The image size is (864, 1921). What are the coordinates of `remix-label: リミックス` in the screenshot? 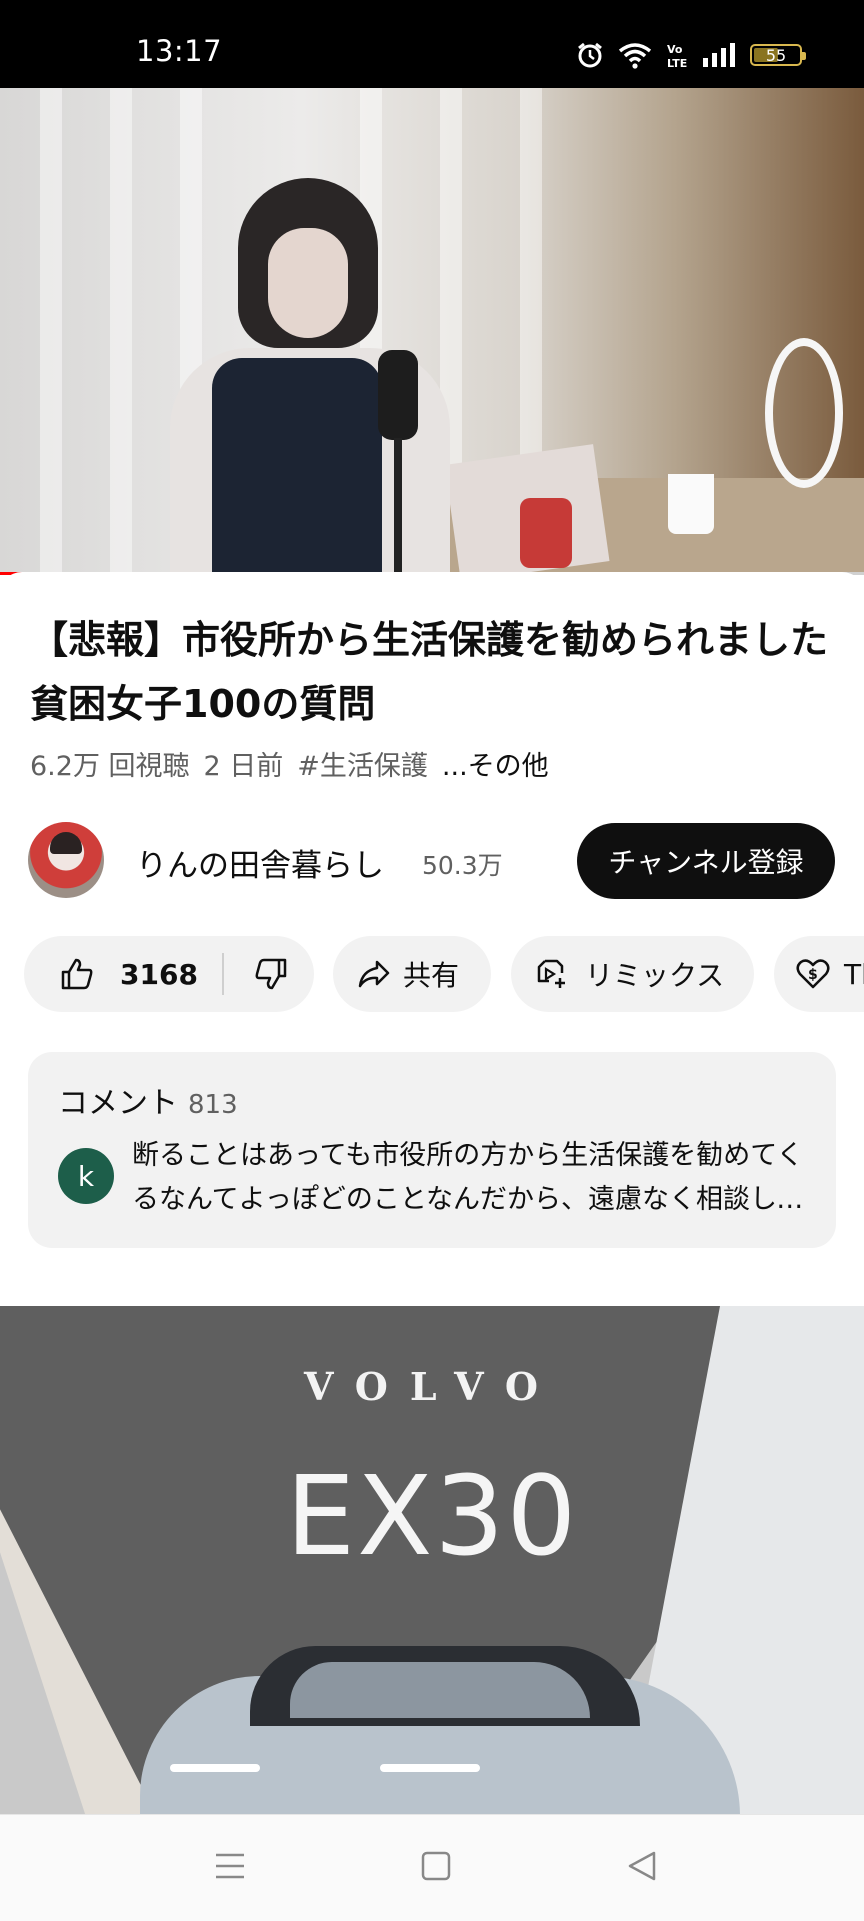 It's located at (655, 975).